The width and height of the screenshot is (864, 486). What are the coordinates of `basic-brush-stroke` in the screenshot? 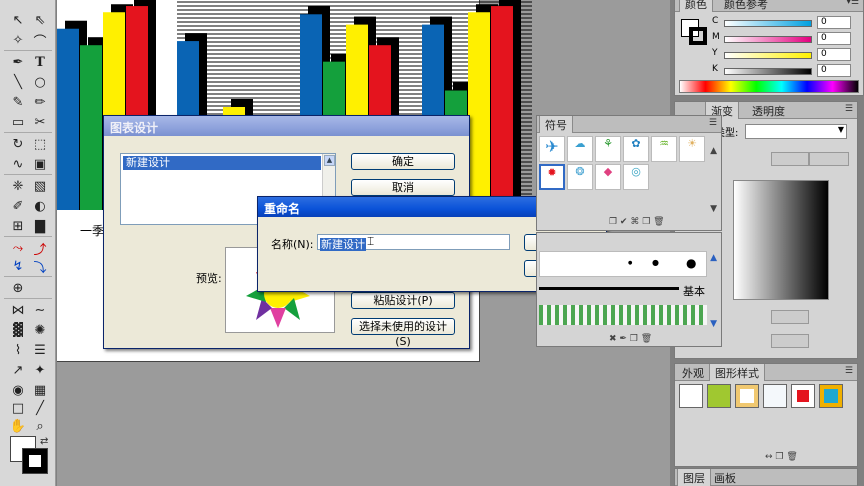 It's located at (609, 288).